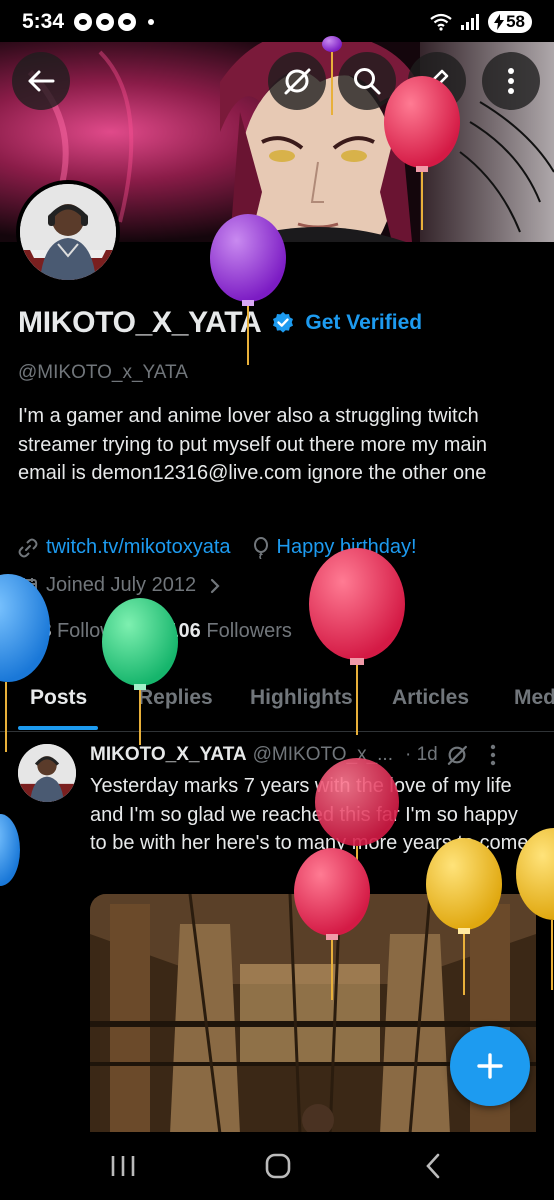 The image size is (554, 1200). I want to click on verified-badge-icon, so click(283, 323).